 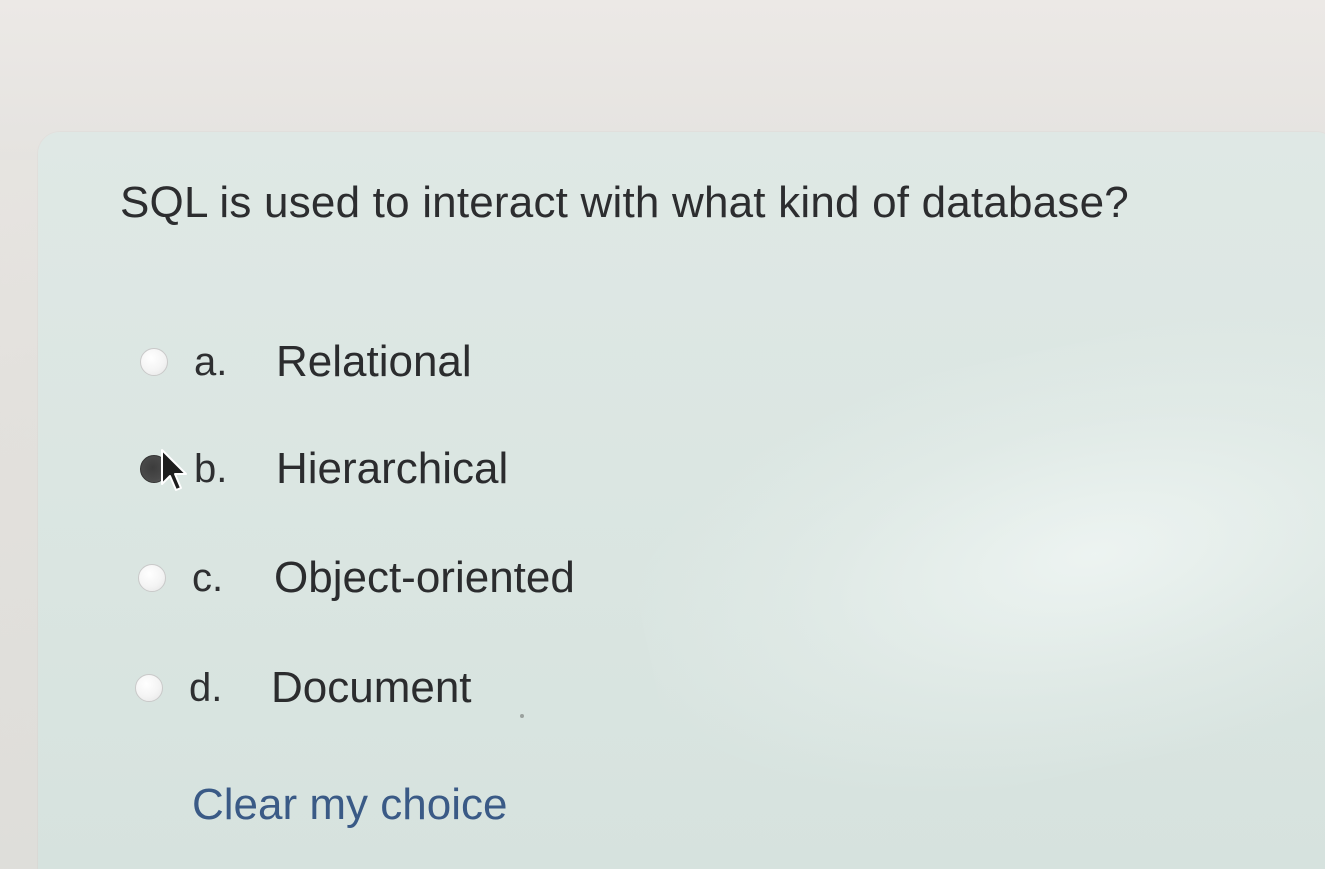 What do you see at coordinates (154, 362) in the screenshot?
I see `radio-button-a` at bounding box center [154, 362].